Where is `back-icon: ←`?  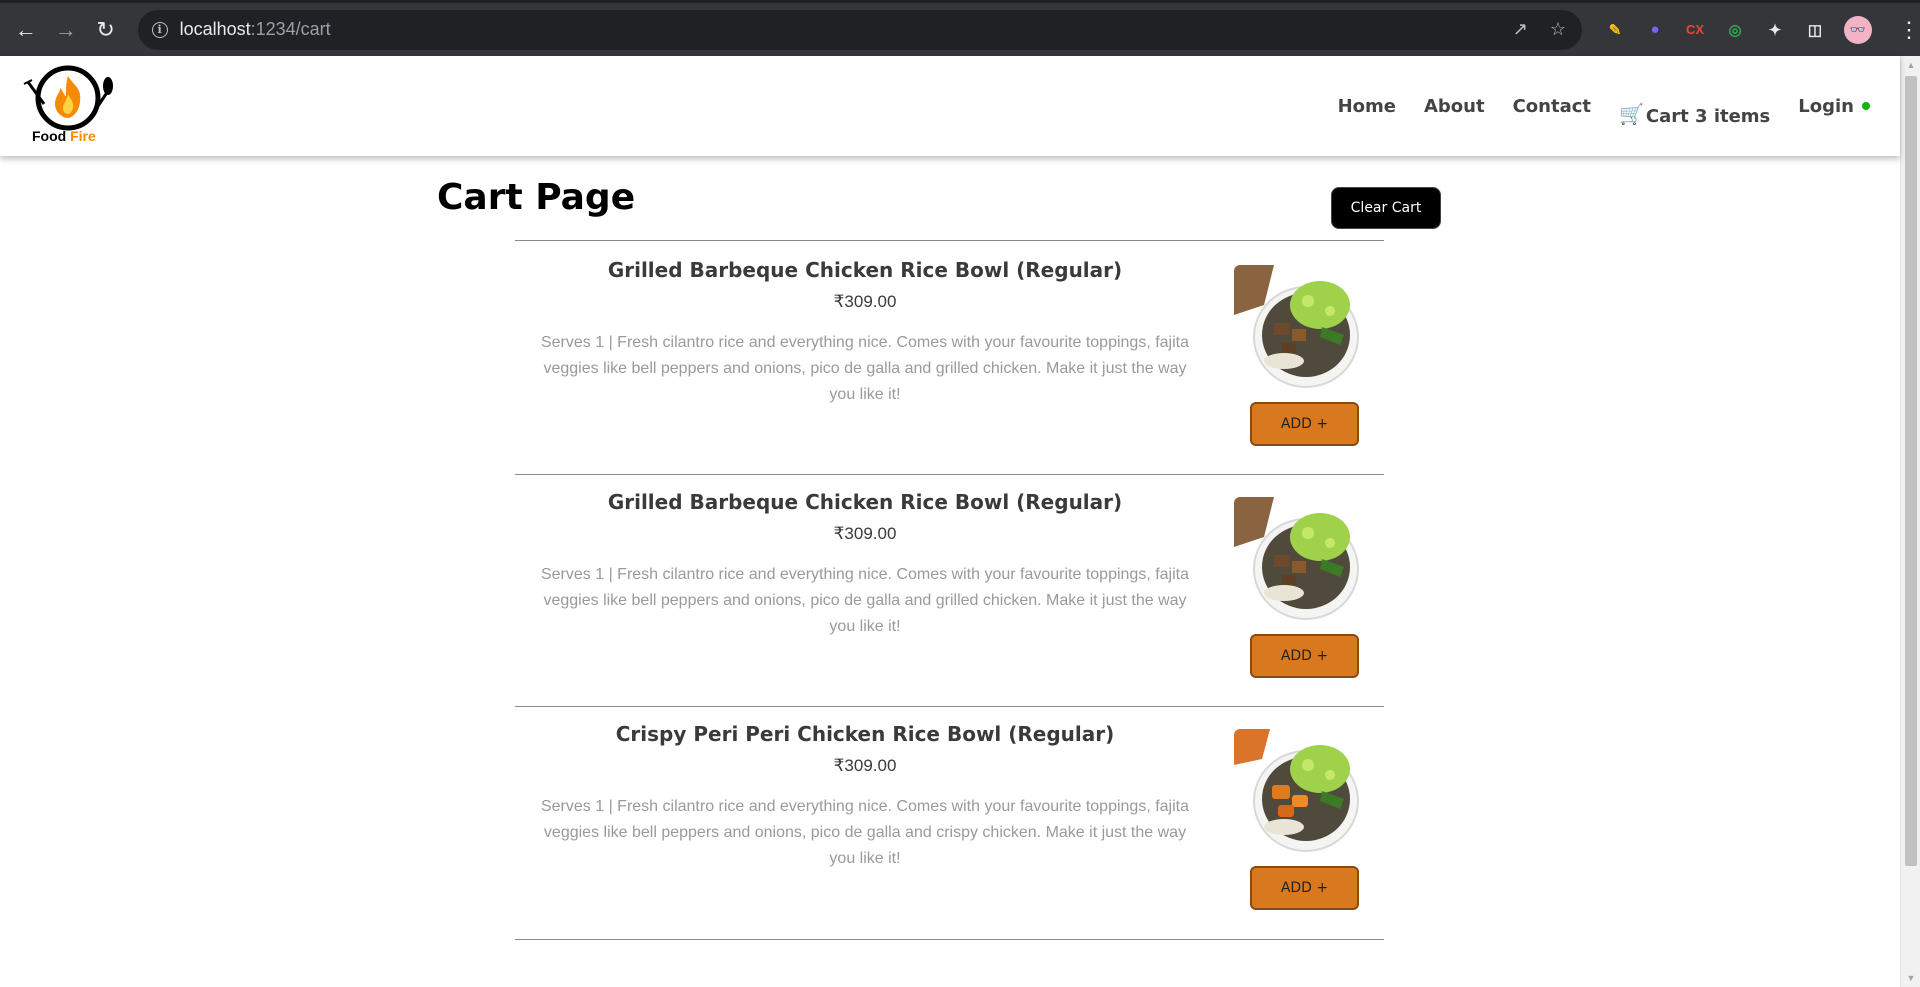
back-icon: ← is located at coordinates (26, 30).